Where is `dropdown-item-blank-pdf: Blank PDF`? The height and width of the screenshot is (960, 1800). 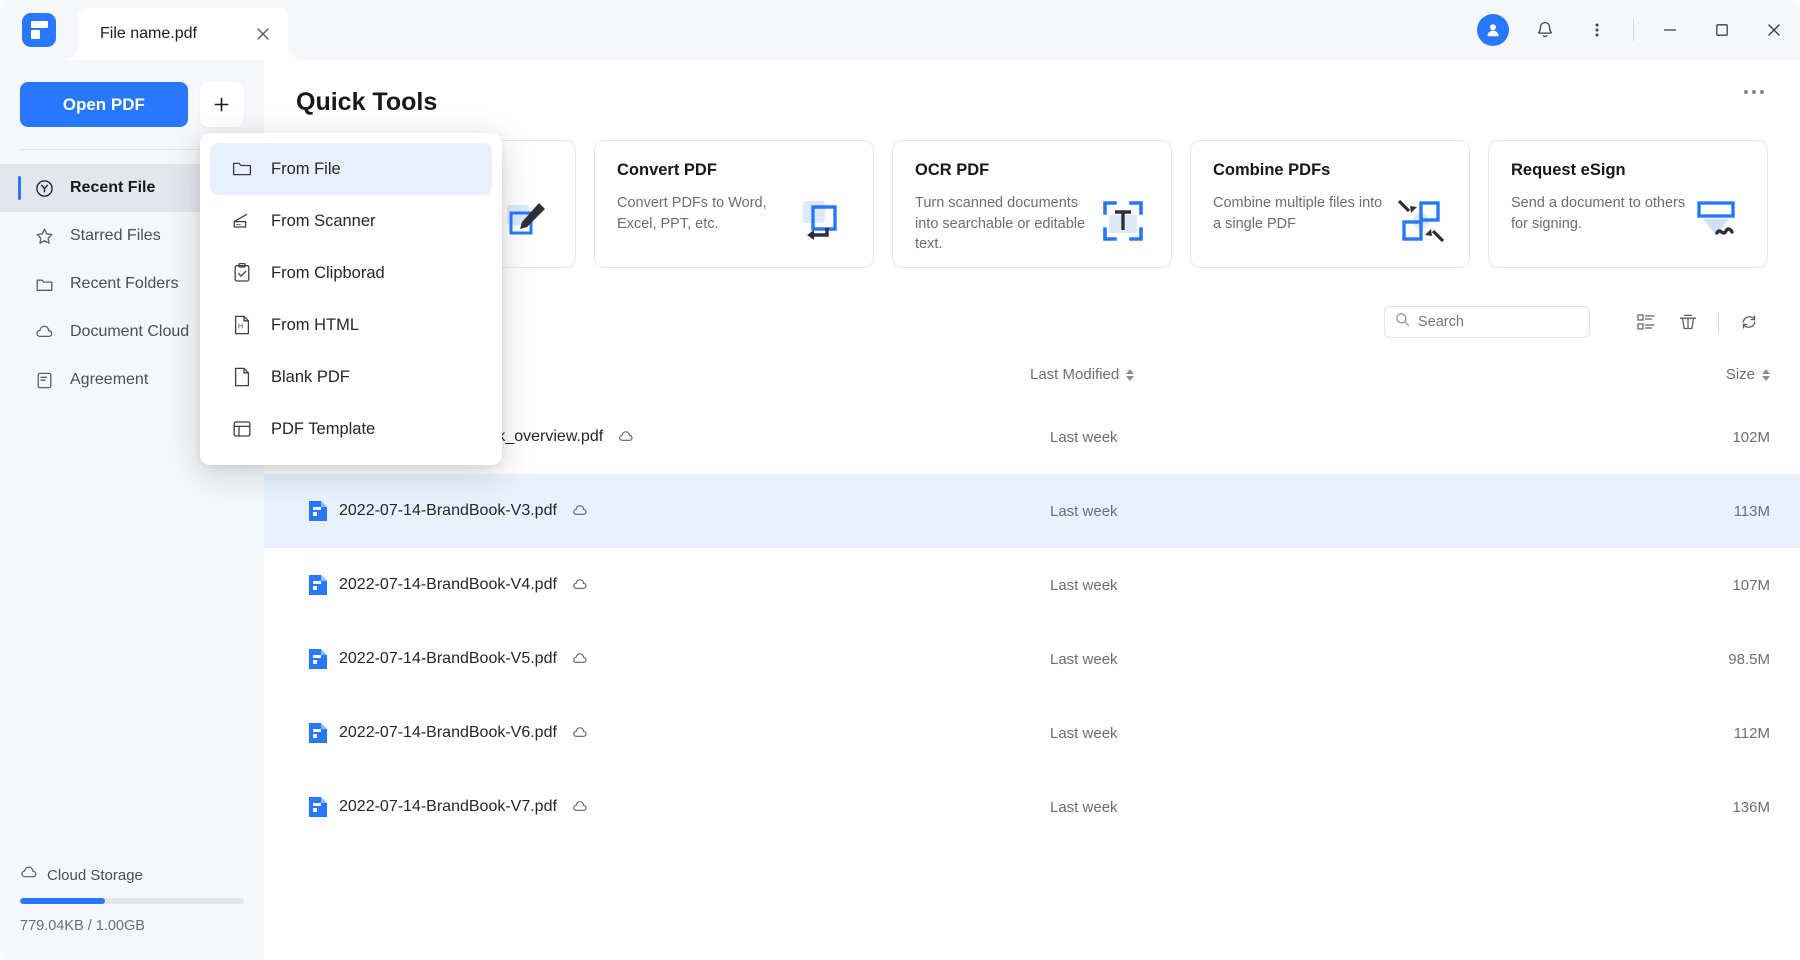
dropdown-item-blank-pdf: Blank PDF is located at coordinates (351, 377).